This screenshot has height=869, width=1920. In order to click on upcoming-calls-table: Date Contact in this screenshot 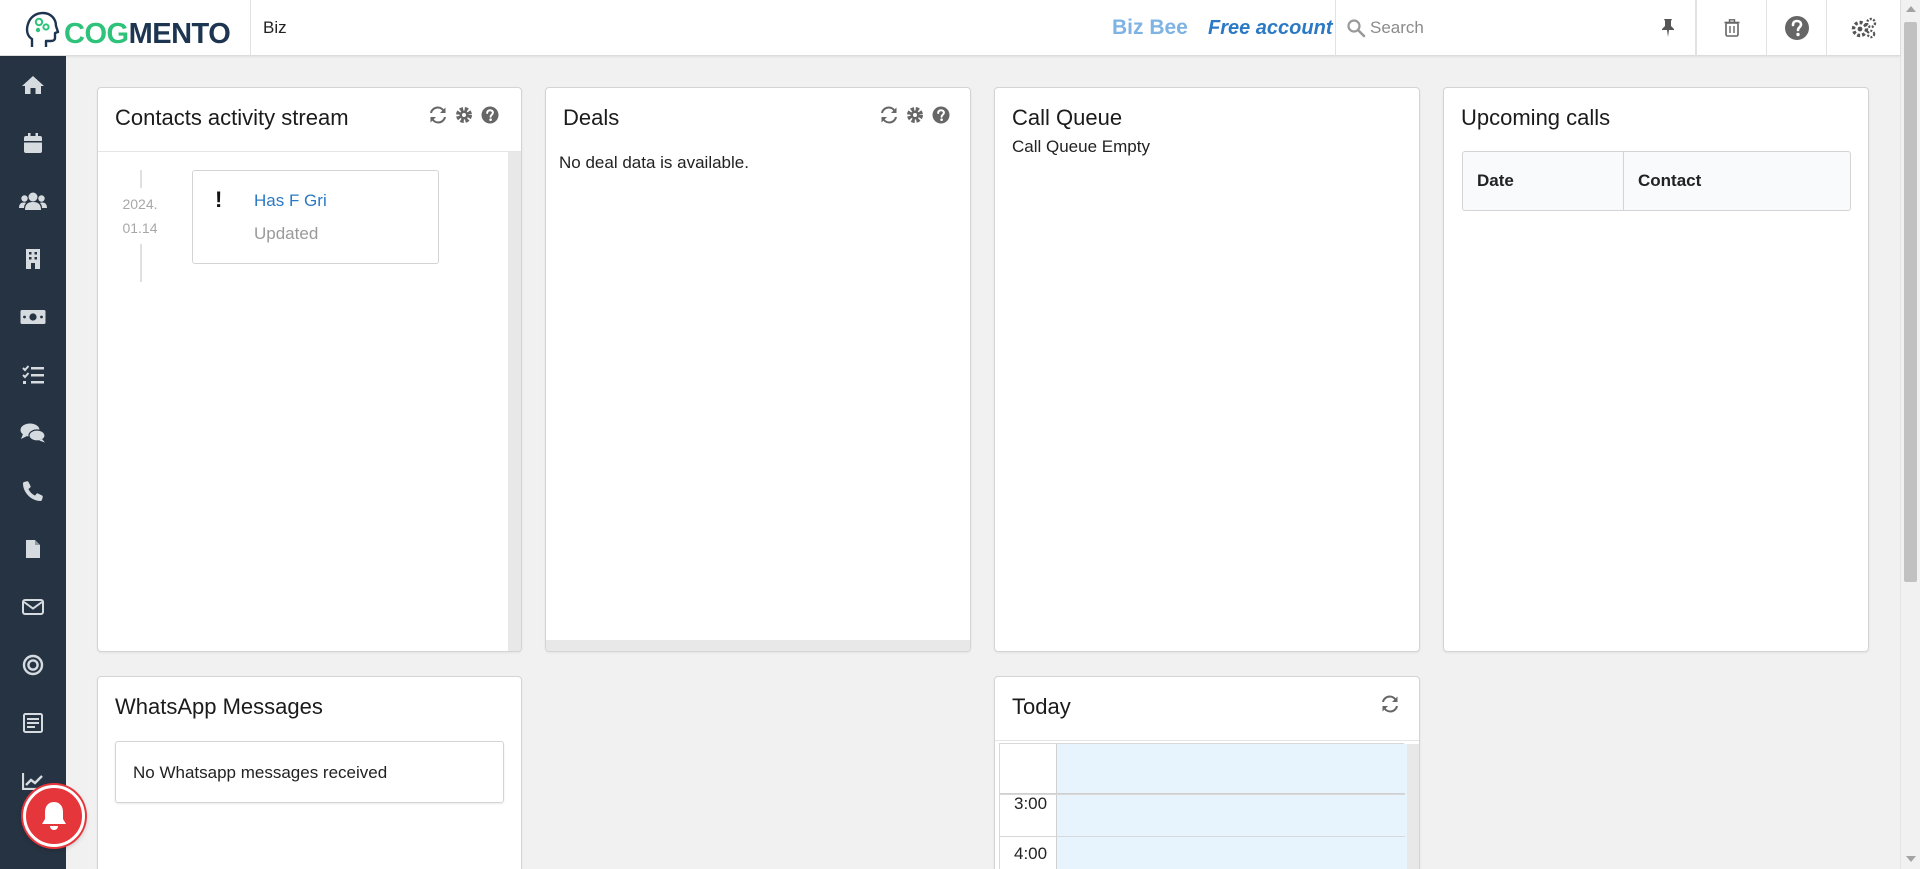, I will do `click(1656, 181)`.